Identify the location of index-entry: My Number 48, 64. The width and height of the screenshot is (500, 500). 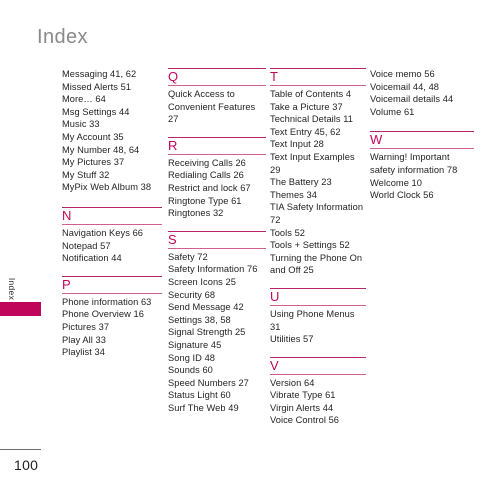
(112, 150).